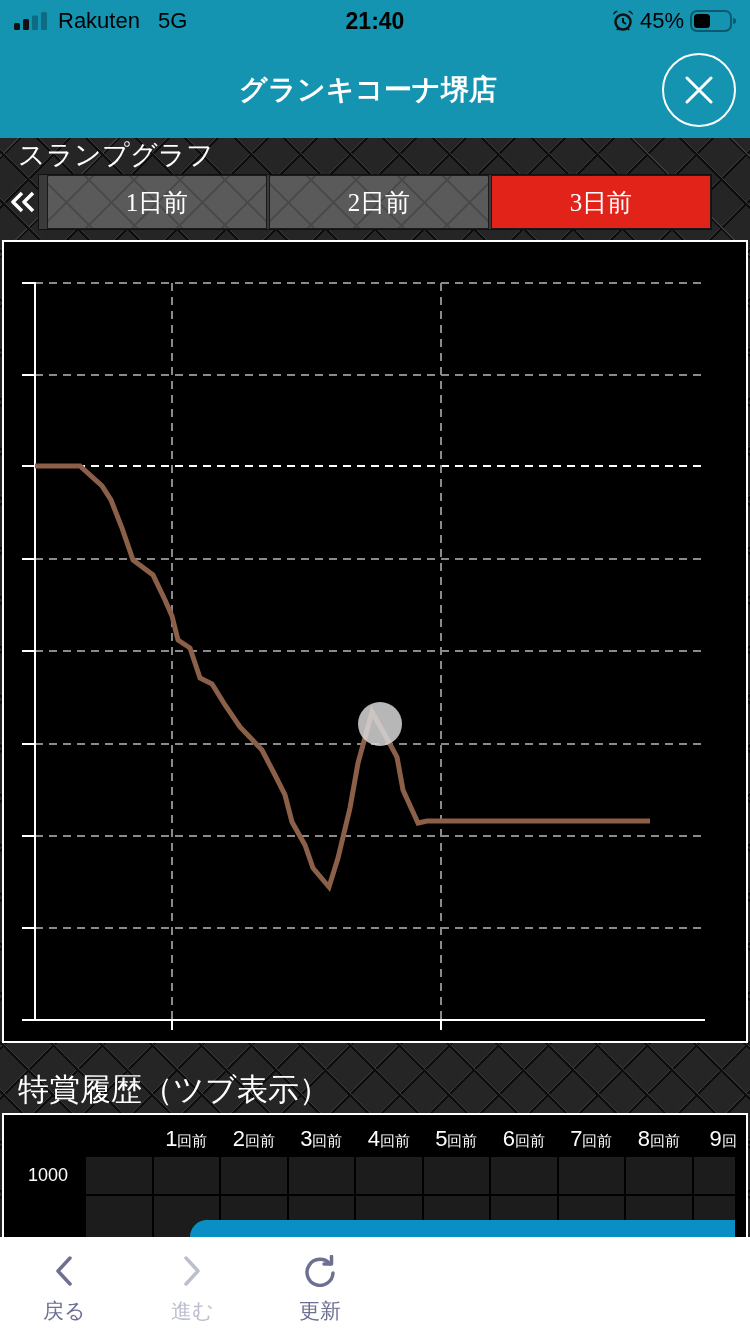  Describe the element at coordinates (172, 21) in the screenshot. I see `network-type: 5G` at that location.